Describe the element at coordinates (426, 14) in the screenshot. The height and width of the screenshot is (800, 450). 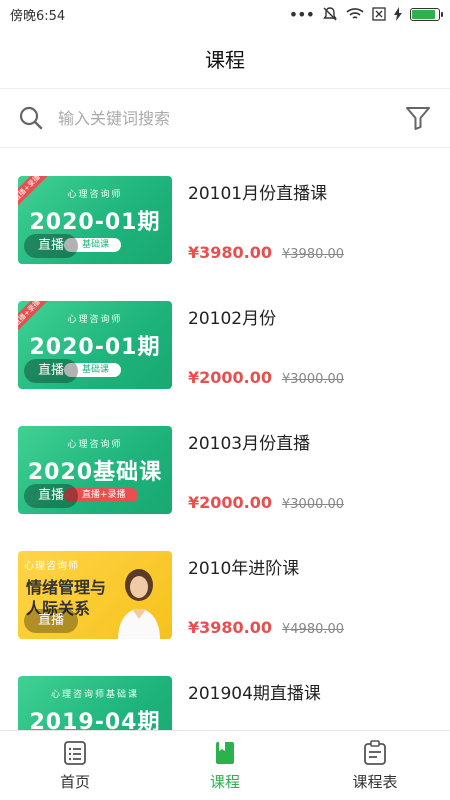
I see `battery-icon` at that location.